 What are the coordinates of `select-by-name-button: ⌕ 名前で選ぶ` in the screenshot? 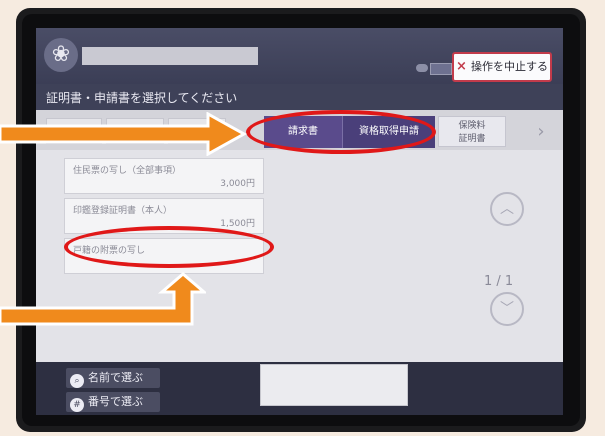 It's located at (113, 378).